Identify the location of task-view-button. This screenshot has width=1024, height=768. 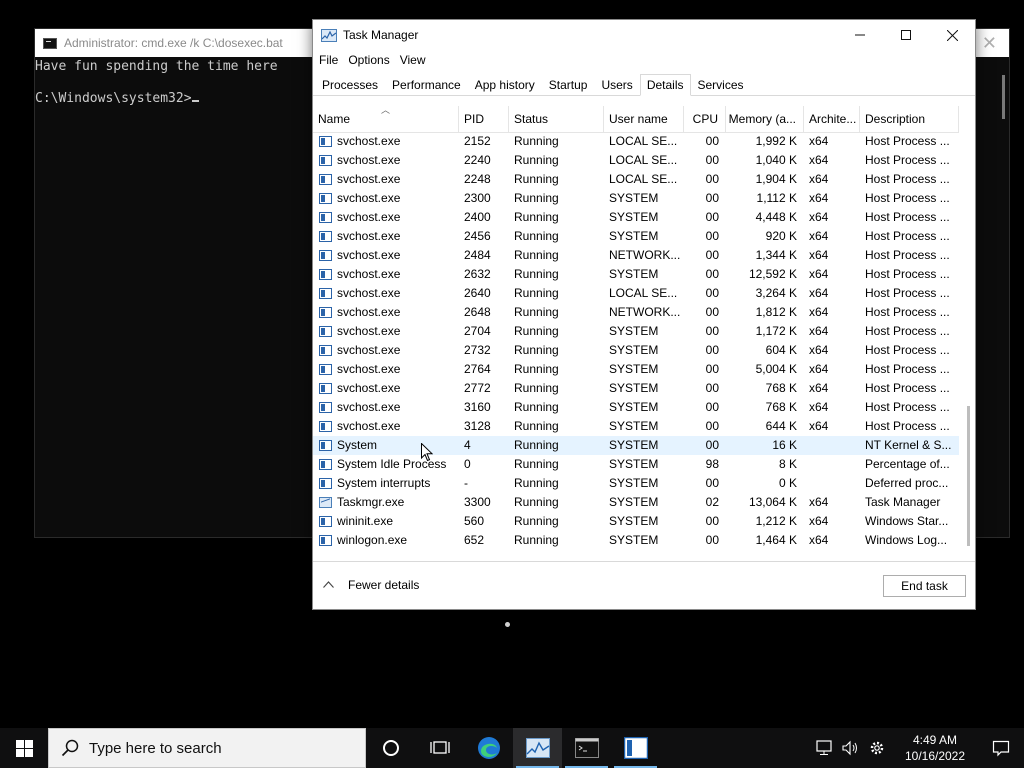
(439, 748).